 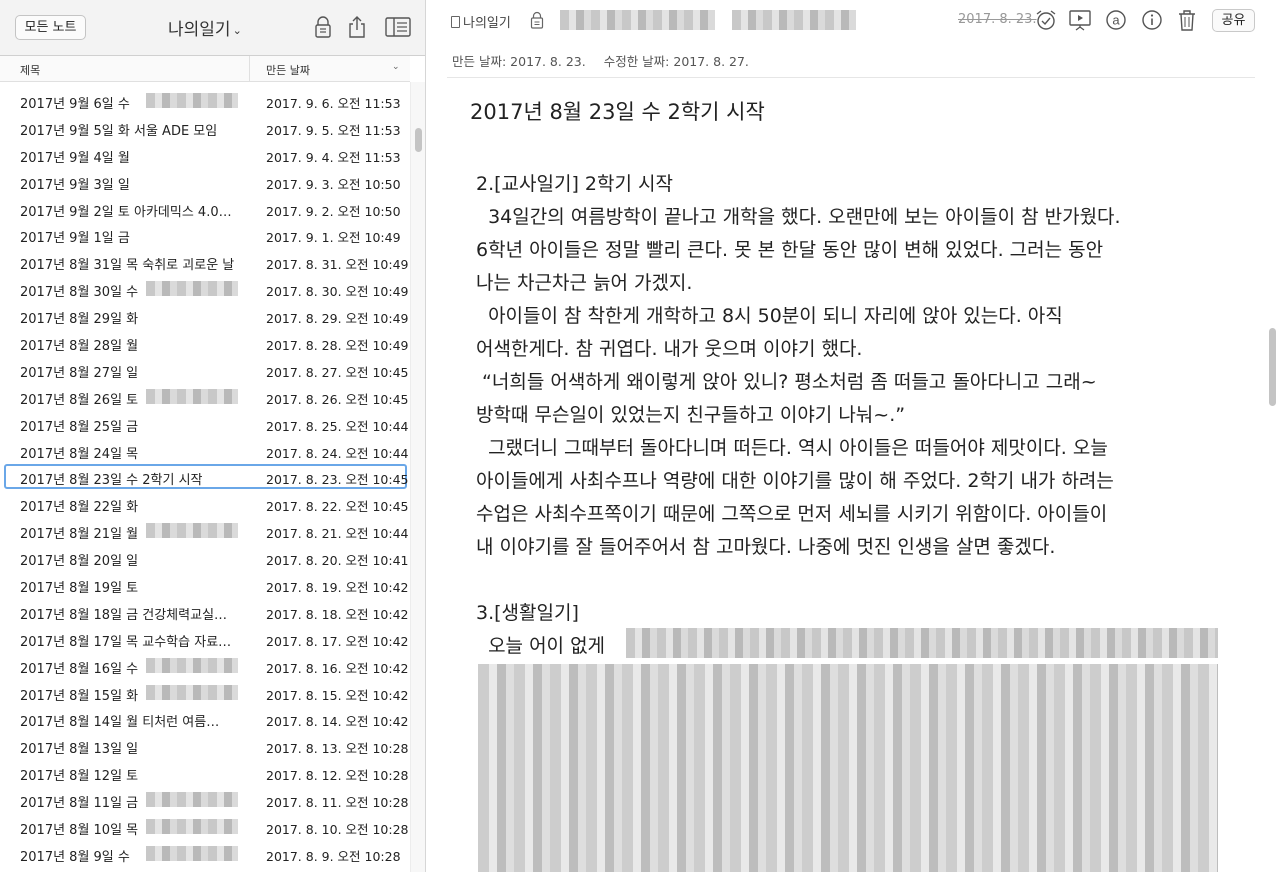 What do you see at coordinates (288, 70) in the screenshot?
I see `column-created: 만든 날짜` at bounding box center [288, 70].